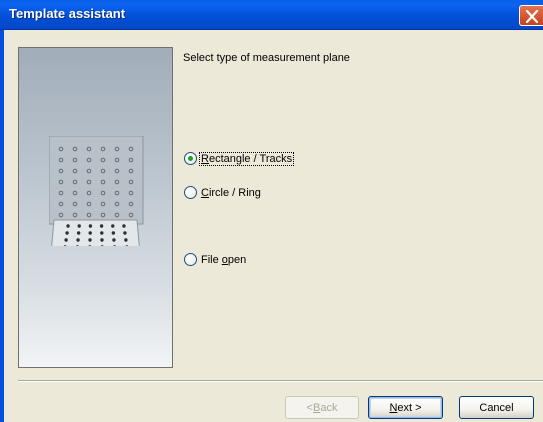 This screenshot has height=422, width=543. Describe the element at coordinates (496, 407) in the screenshot. I see `cancel-button: Cancel` at that location.